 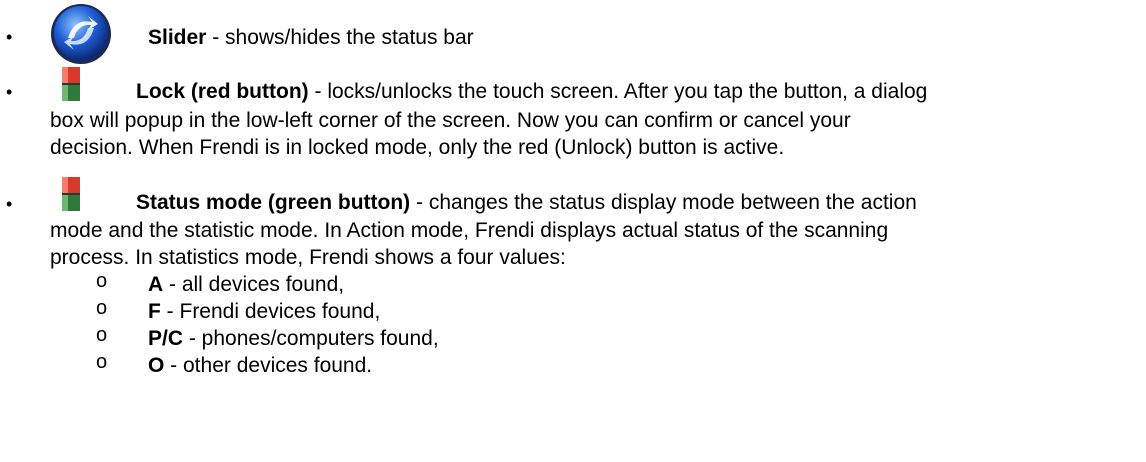 What do you see at coordinates (154, 311) in the screenshot?
I see `subitem-key: F` at bounding box center [154, 311].